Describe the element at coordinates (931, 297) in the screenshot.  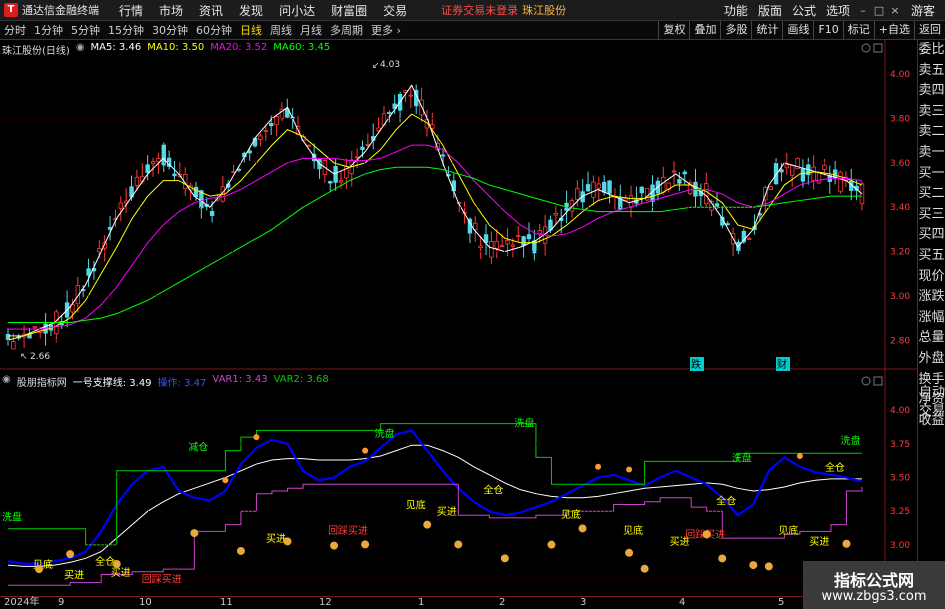
I see `right-panel-item: 涨跌` at that location.